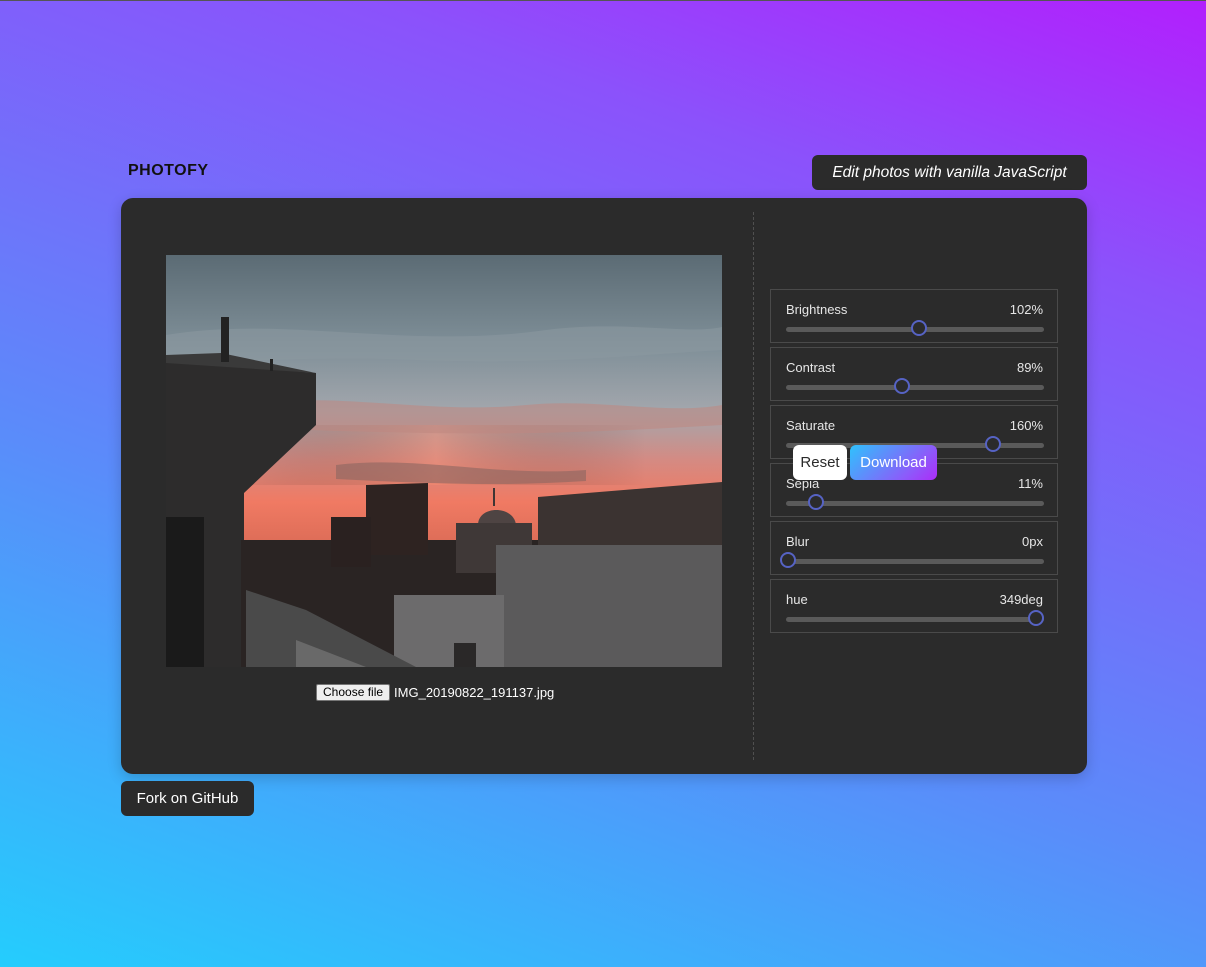 Image resolution: width=1206 pixels, height=967 pixels. What do you see at coordinates (1021, 599) in the screenshot?
I see `filter-value: 349deg` at bounding box center [1021, 599].